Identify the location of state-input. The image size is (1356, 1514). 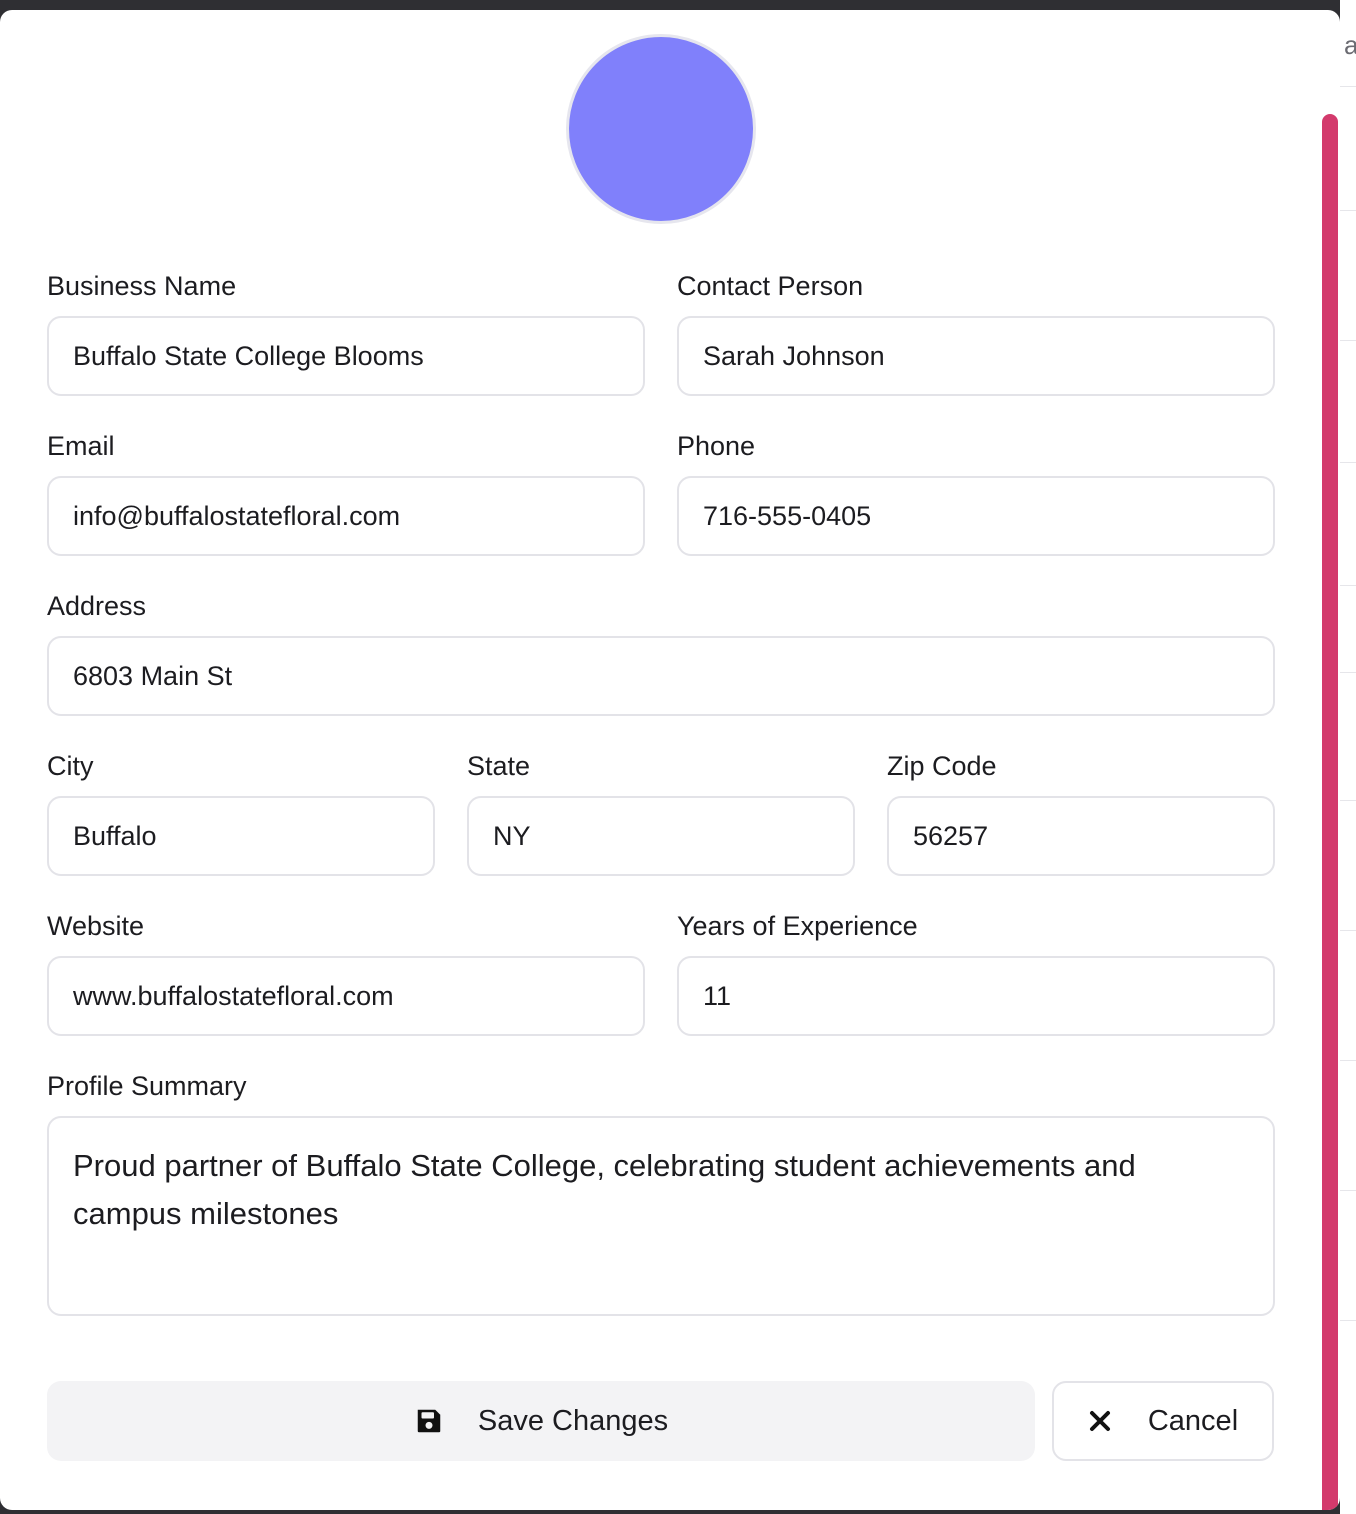
(661, 836).